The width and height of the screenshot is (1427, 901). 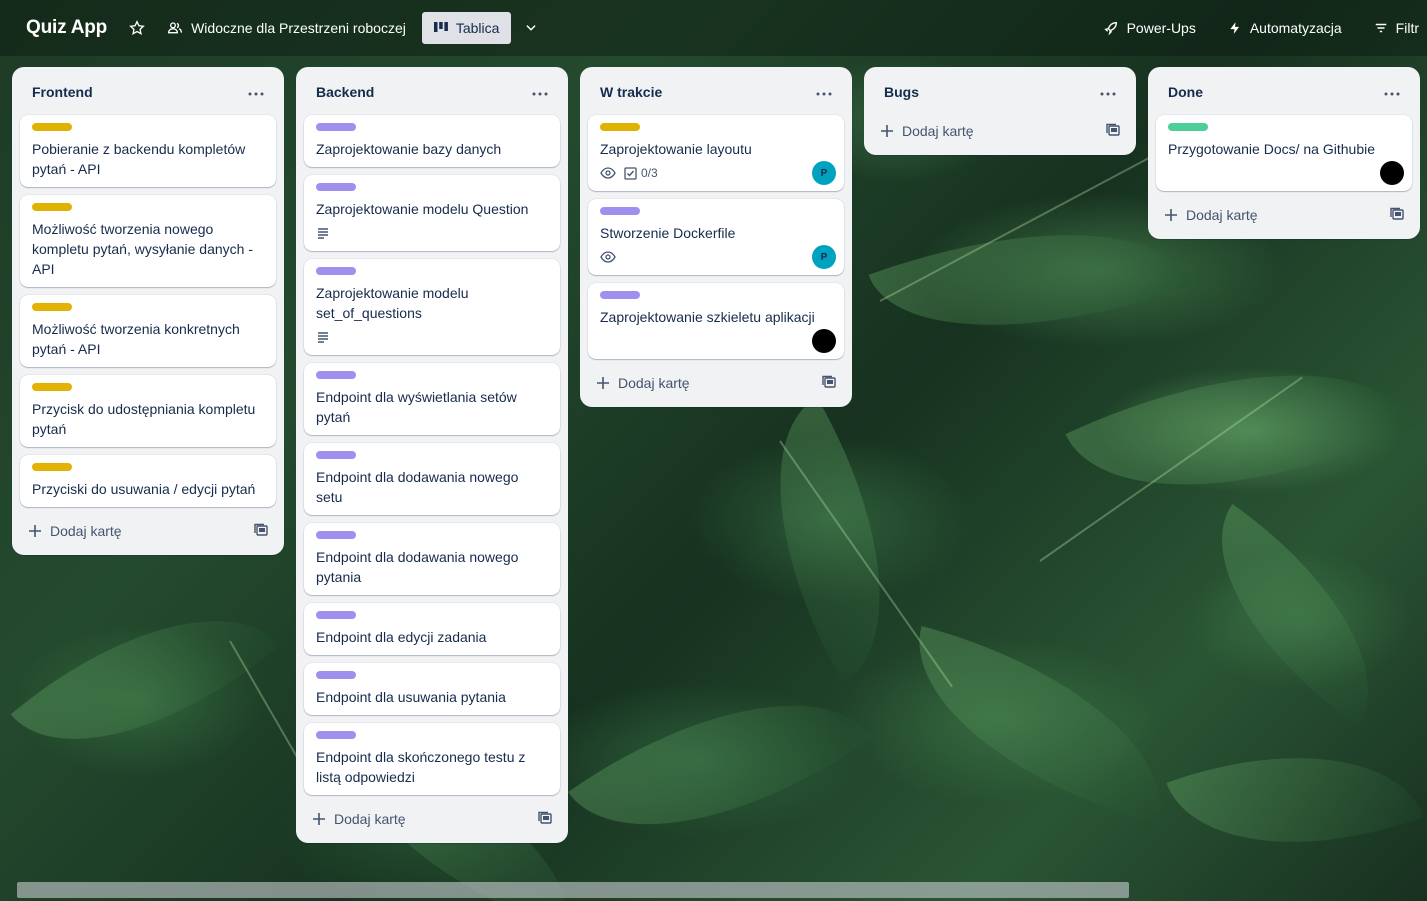 I want to click on card-title: Przycisk do udostępniania kompletu pytań, so click(x=144, y=419).